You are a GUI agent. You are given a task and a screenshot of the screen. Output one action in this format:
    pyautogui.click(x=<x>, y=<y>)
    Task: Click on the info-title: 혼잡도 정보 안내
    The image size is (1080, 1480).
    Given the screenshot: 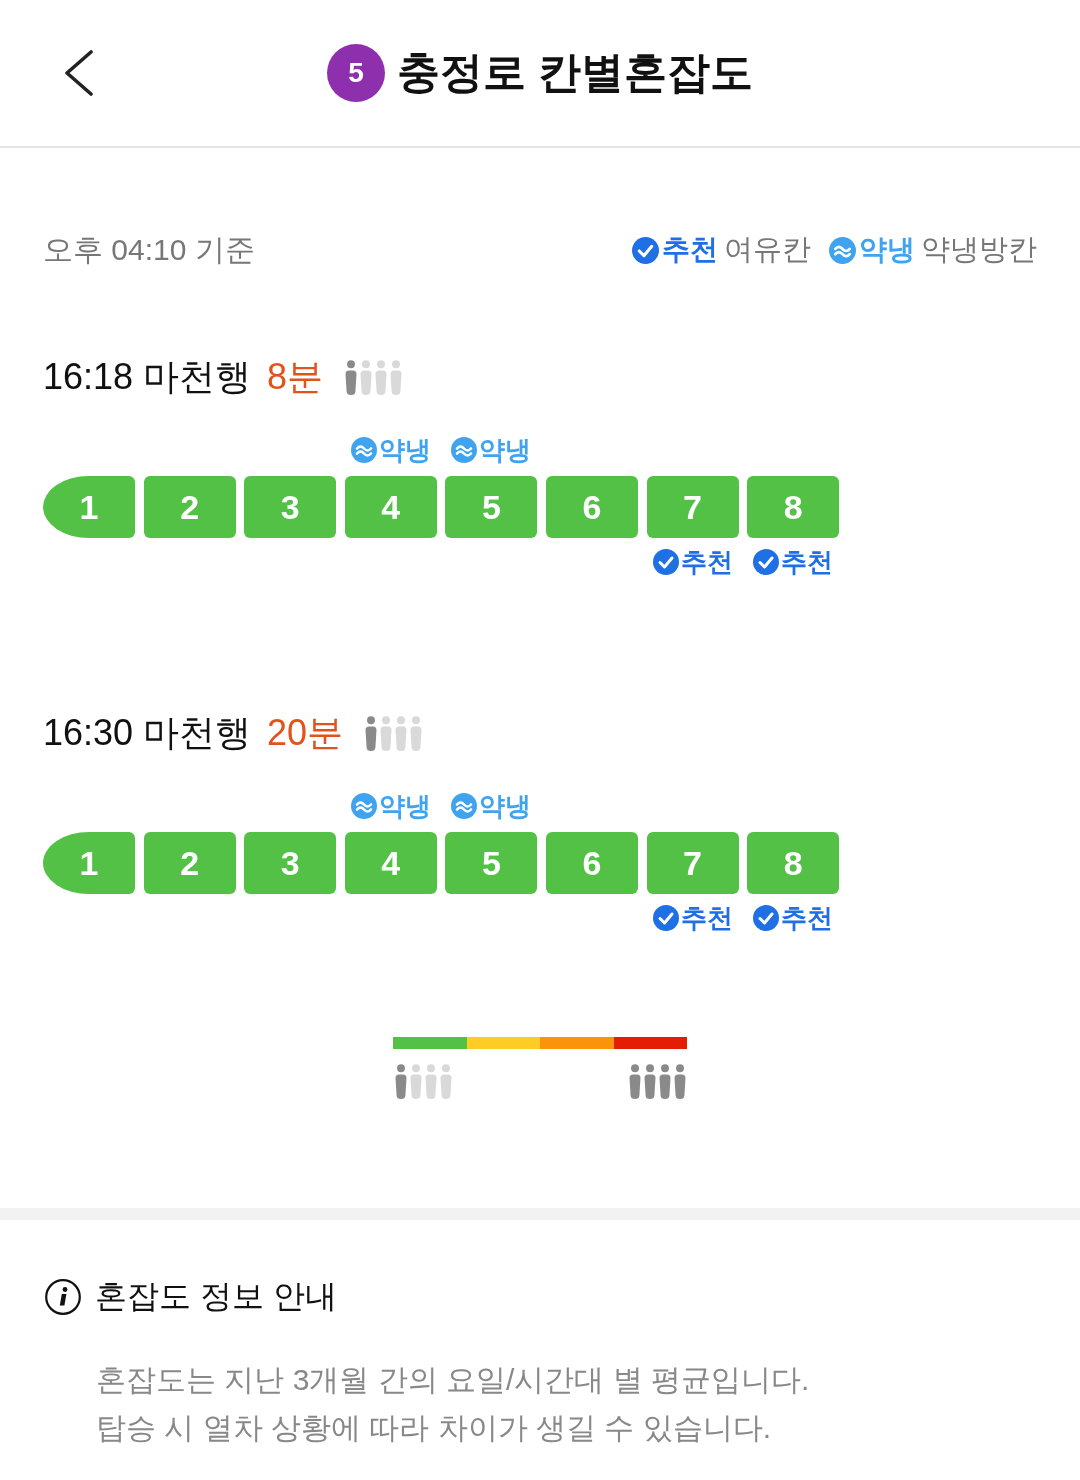 What is the action you would take?
    pyautogui.click(x=216, y=1296)
    